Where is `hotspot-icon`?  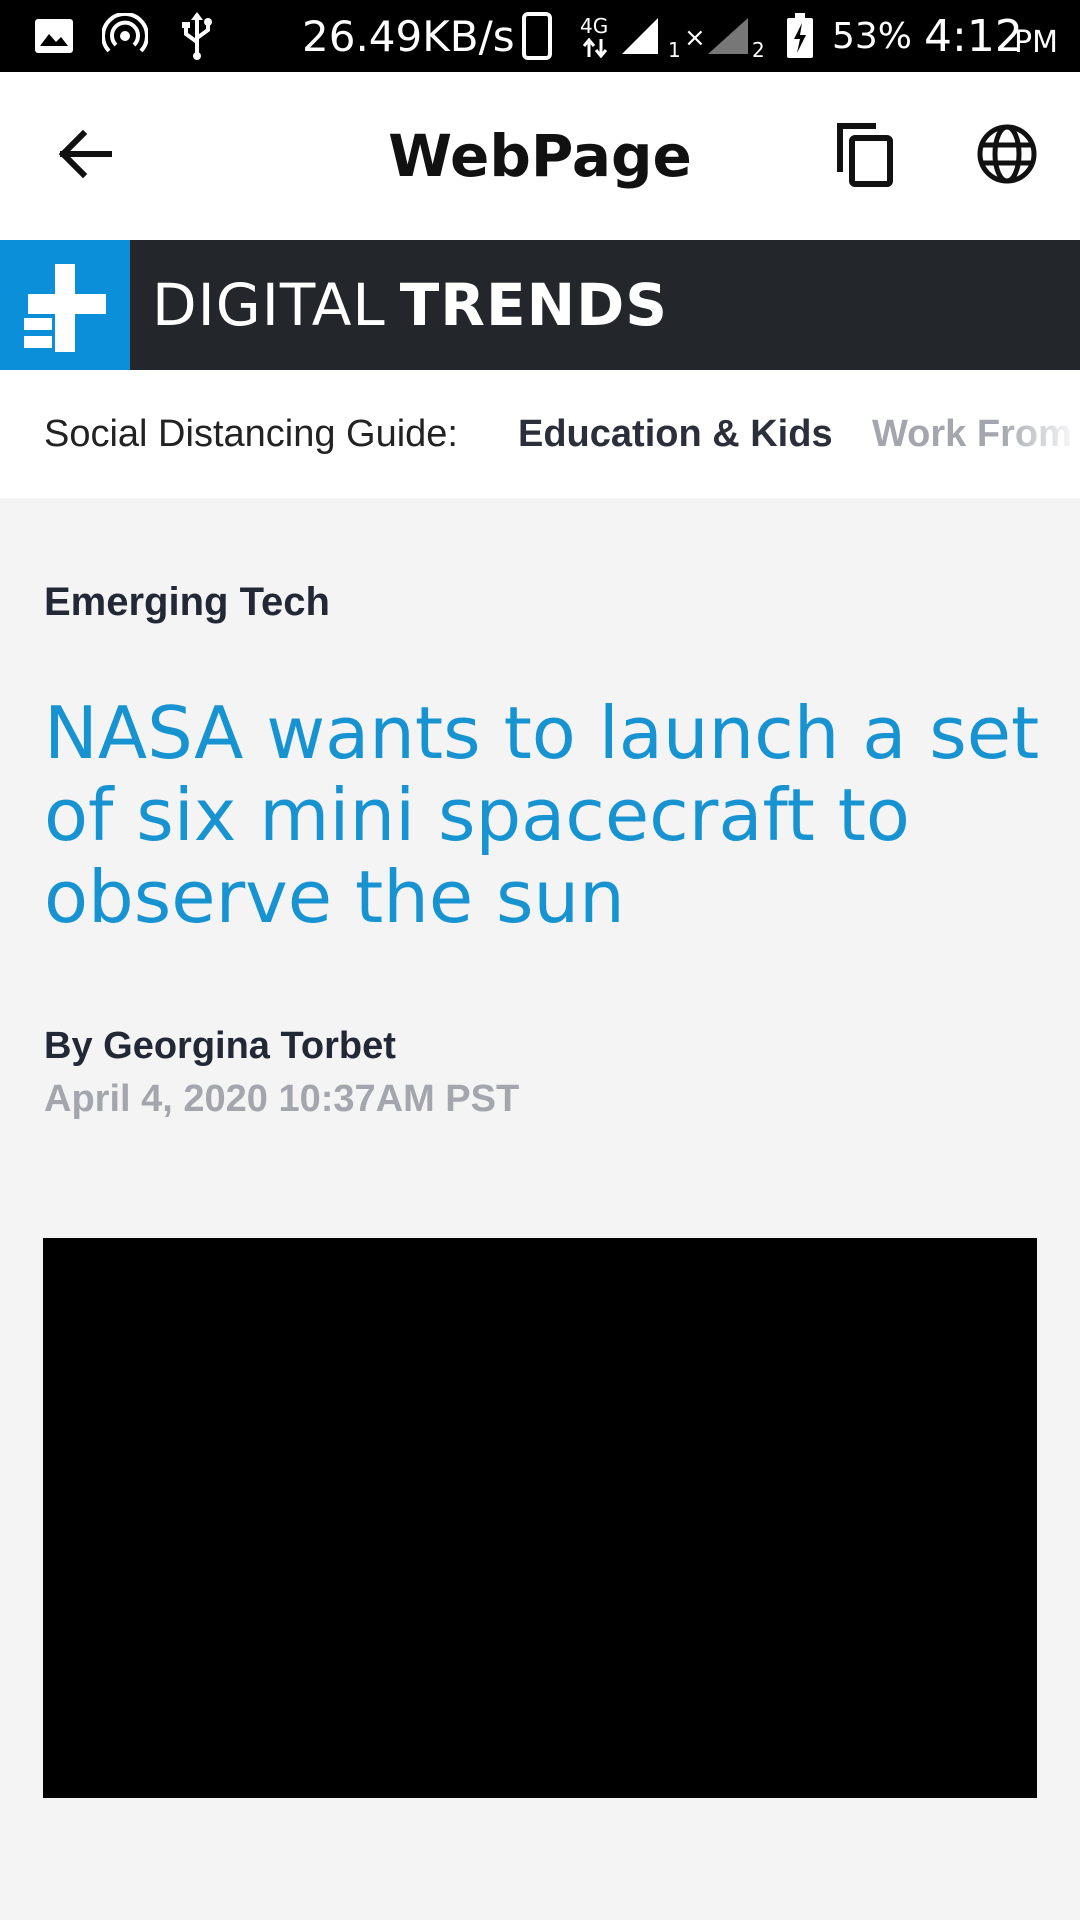 hotspot-icon is located at coordinates (125, 36).